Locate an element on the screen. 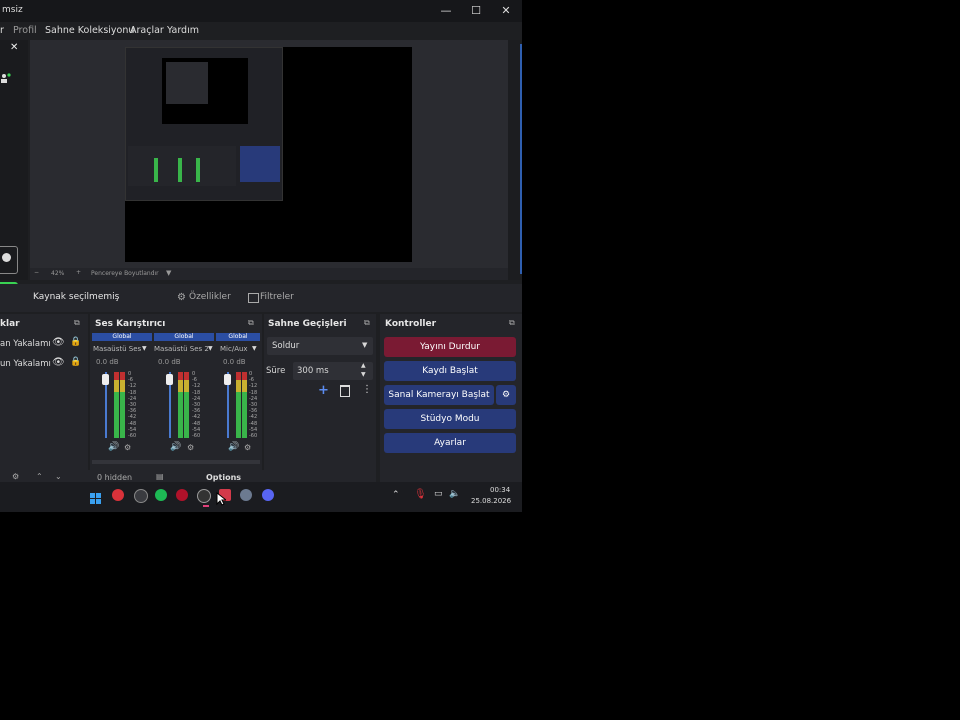  discord-icon is located at coordinates (268, 495).